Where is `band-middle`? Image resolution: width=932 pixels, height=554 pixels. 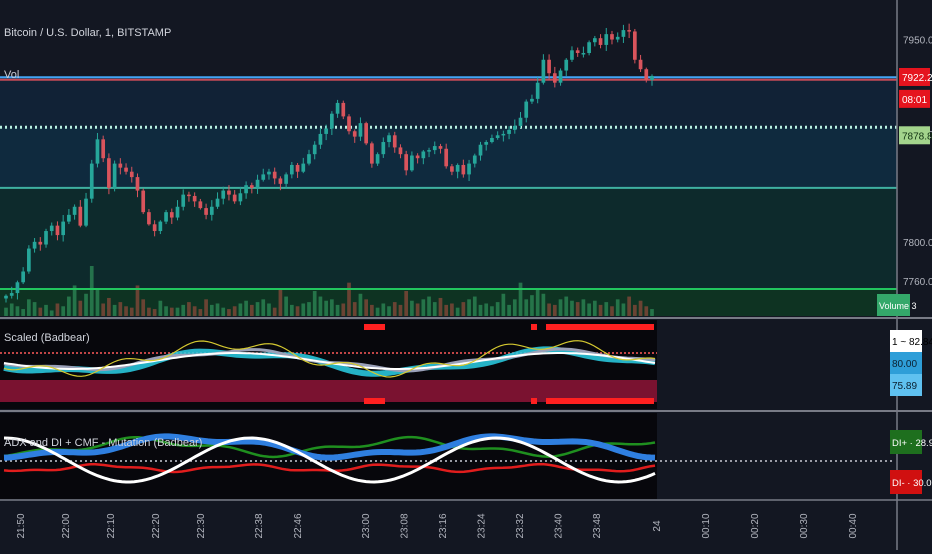 band-middle is located at coordinates (448, 157).